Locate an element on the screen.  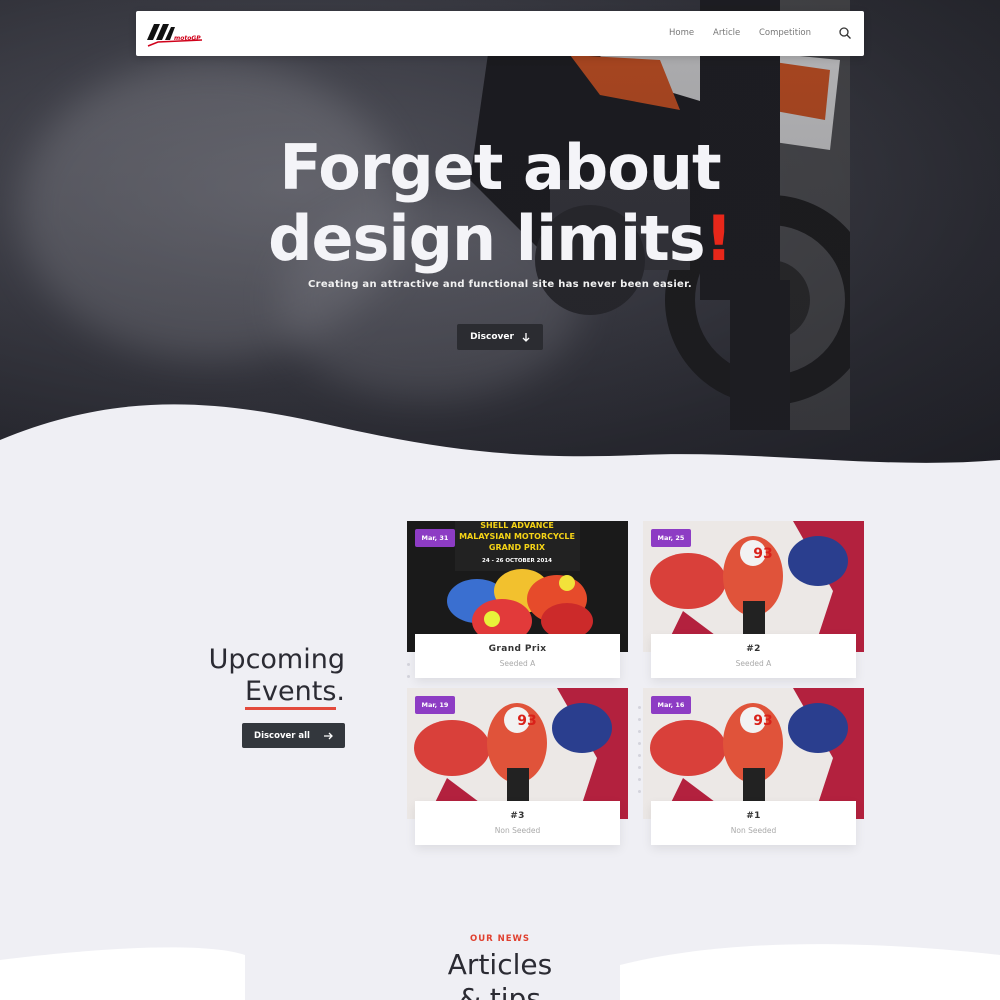
event-card-info: #3 Non Seeded is located at coordinates (517, 823).